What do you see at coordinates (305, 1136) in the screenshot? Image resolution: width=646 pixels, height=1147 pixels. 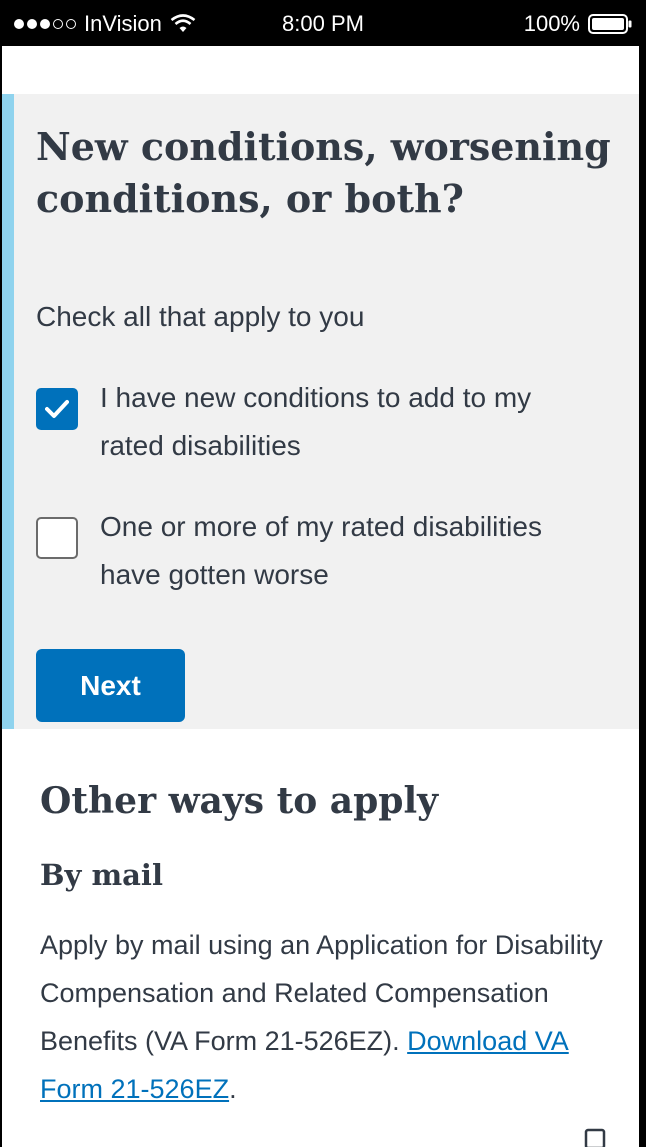 I see `cutoff-text-line` at bounding box center [305, 1136].